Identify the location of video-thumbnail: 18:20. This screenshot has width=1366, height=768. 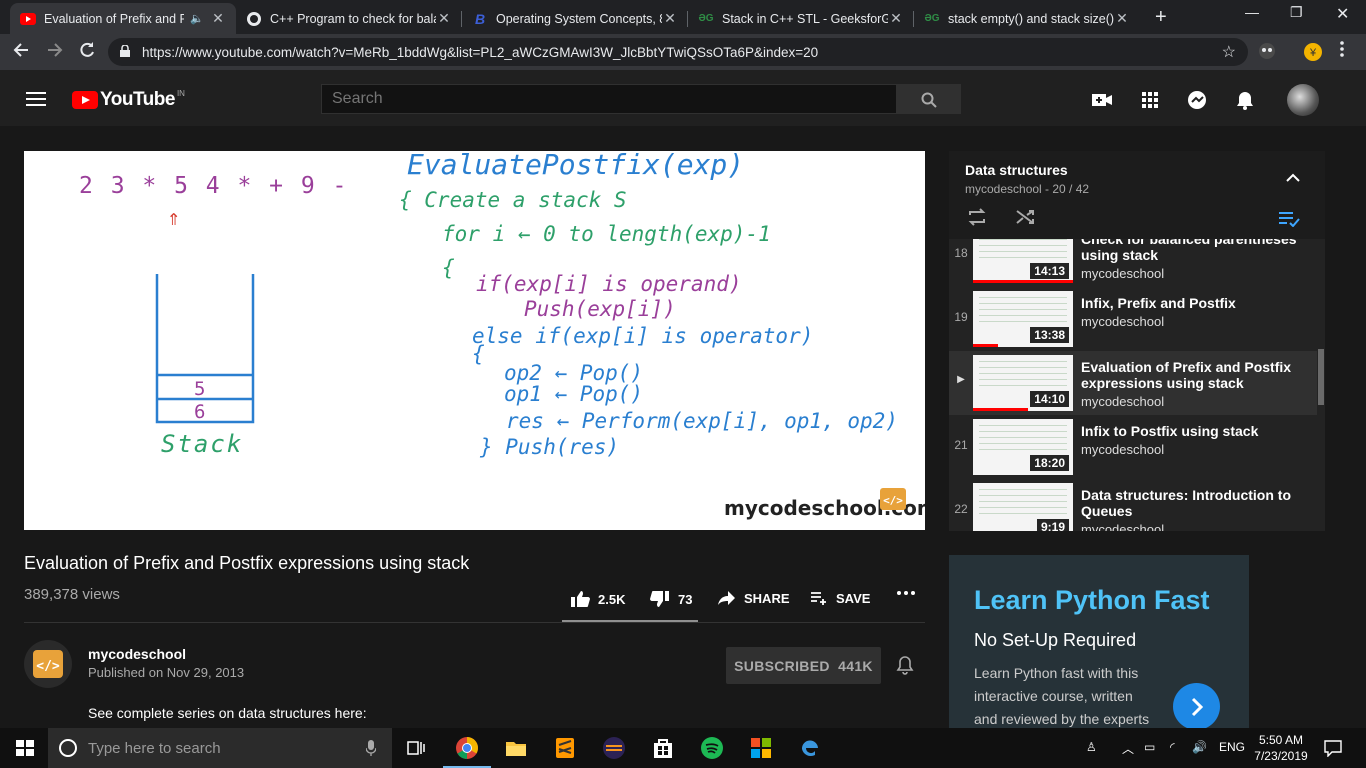
(1023, 447).